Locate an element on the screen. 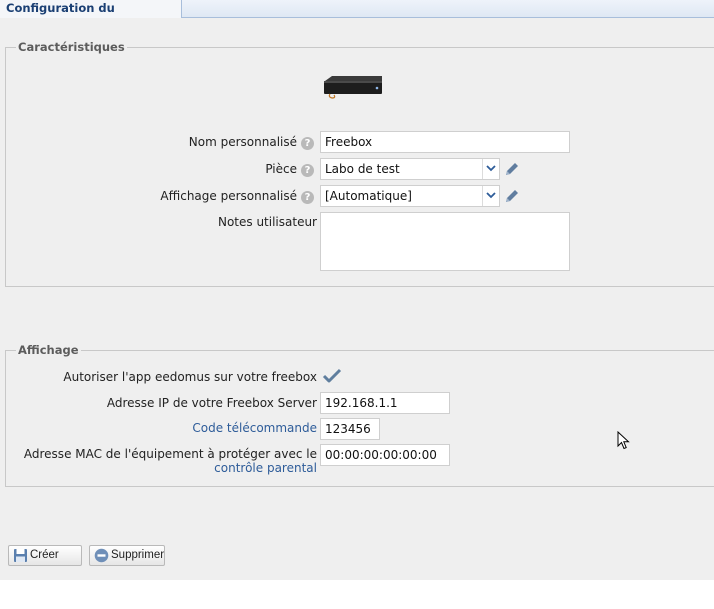 This screenshot has width=714, height=609. minus-circle-icon is located at coordinates (101, 555).